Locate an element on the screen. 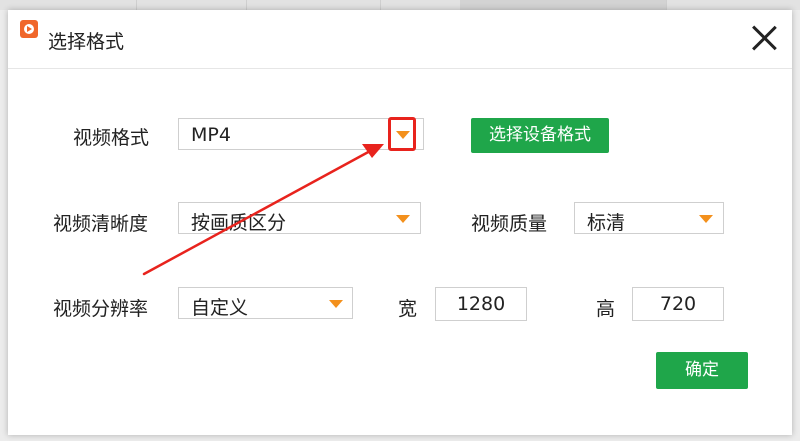 This screenshot has height=441, width=800. select-device-format-button: 选择设备格式 is located at coordinates (540, 135).